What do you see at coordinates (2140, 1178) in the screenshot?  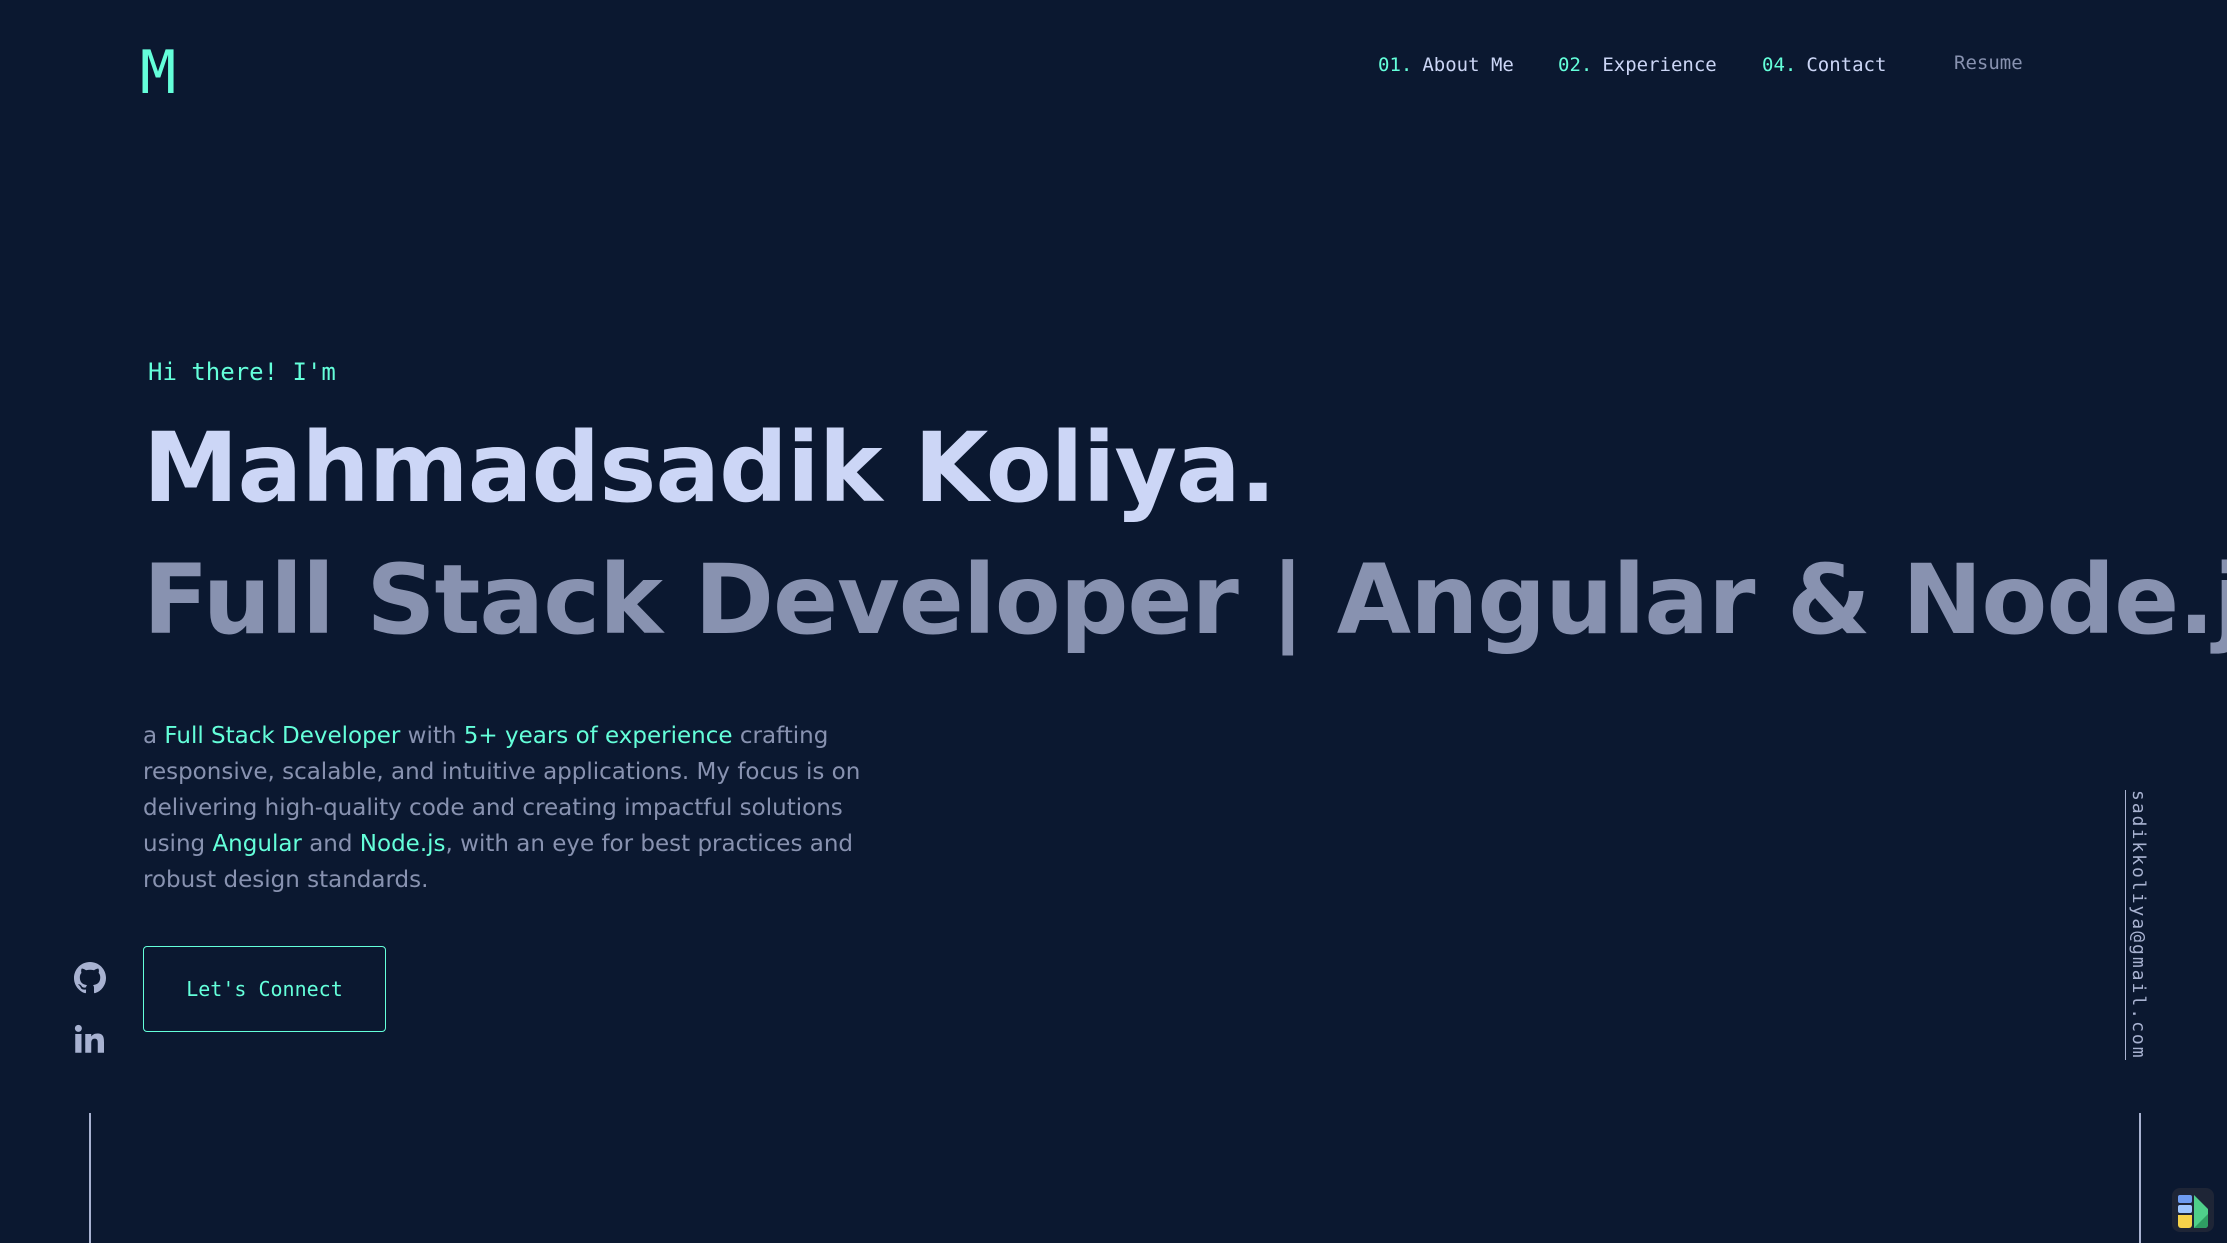 I see `right-divider-line` at bounding box center [2140, 1178].